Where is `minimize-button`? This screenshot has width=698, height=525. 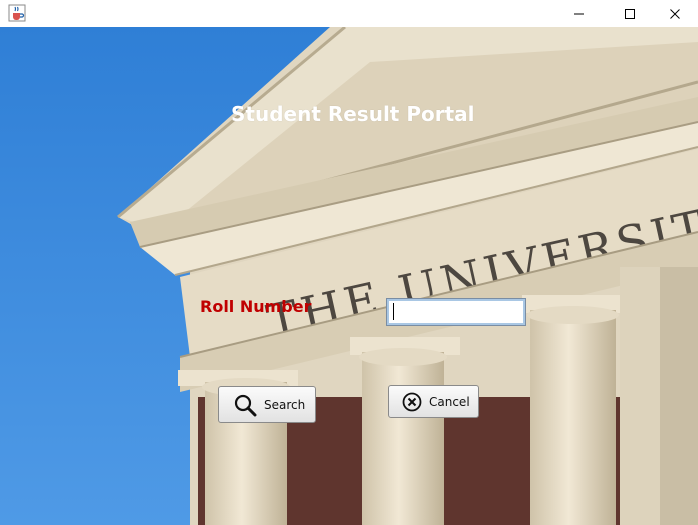 minimize-button is located at coordinates (579, 13).